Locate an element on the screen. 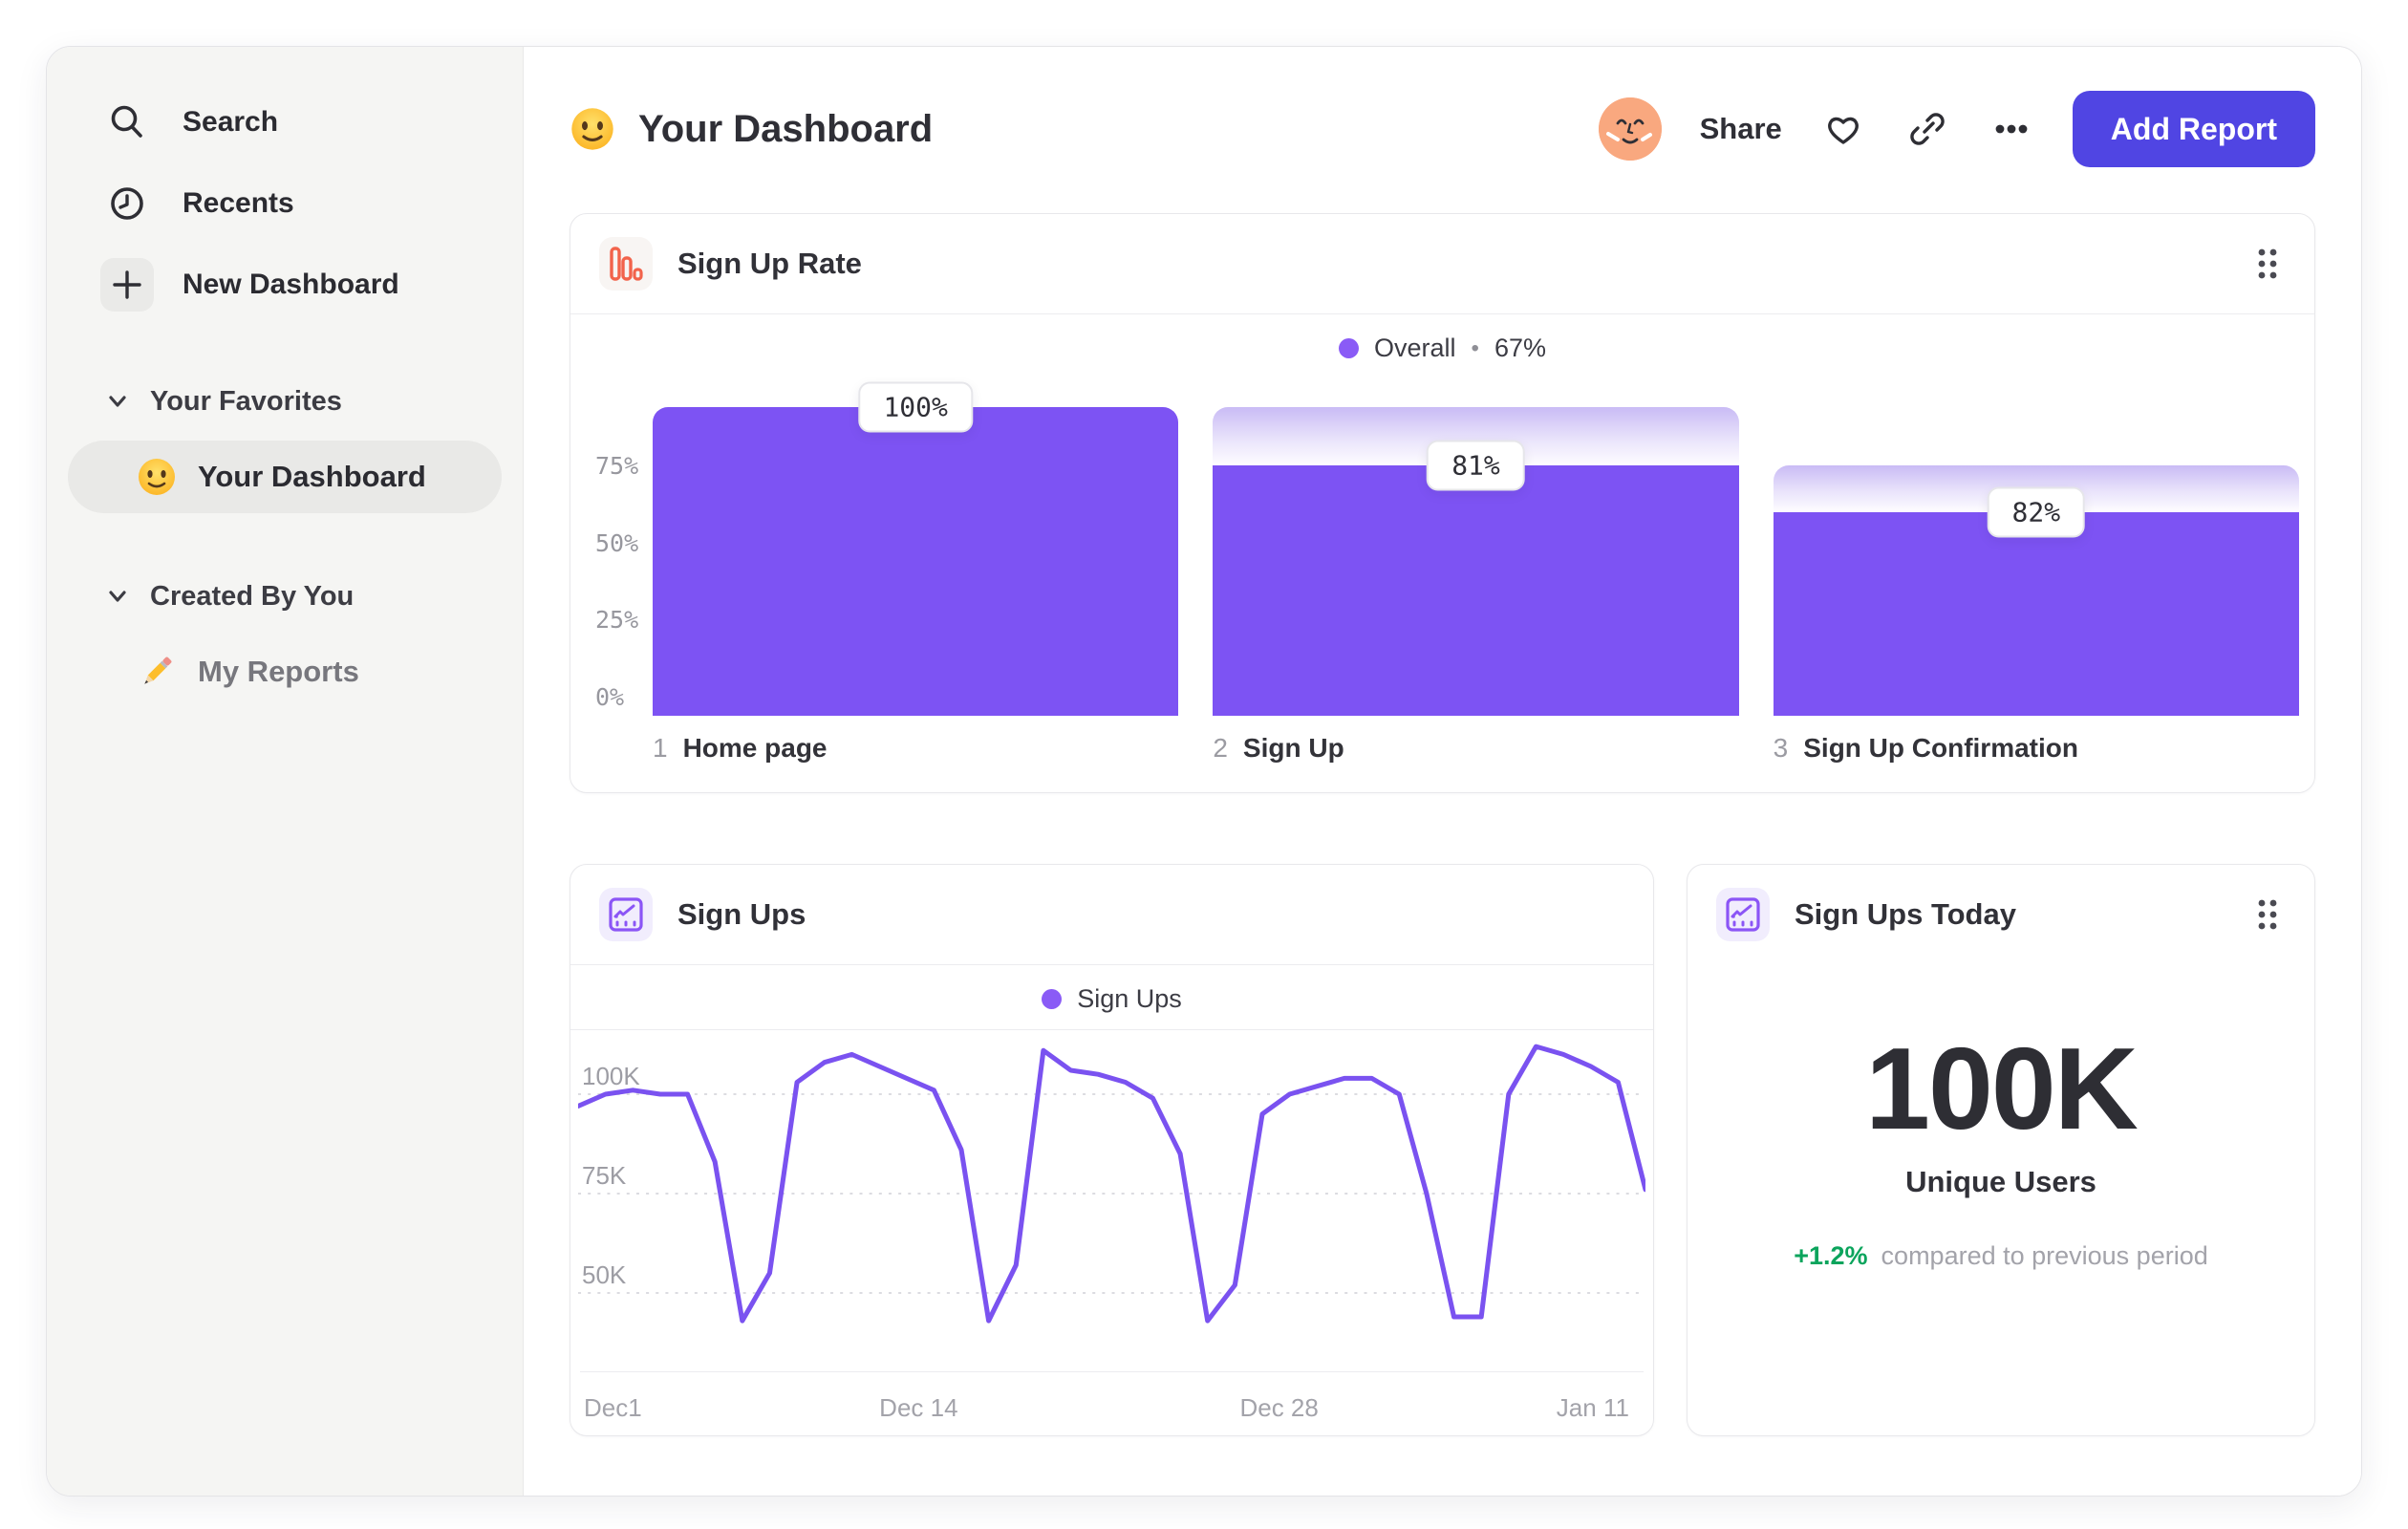  clock-icon is located at coordinates (127, 203).